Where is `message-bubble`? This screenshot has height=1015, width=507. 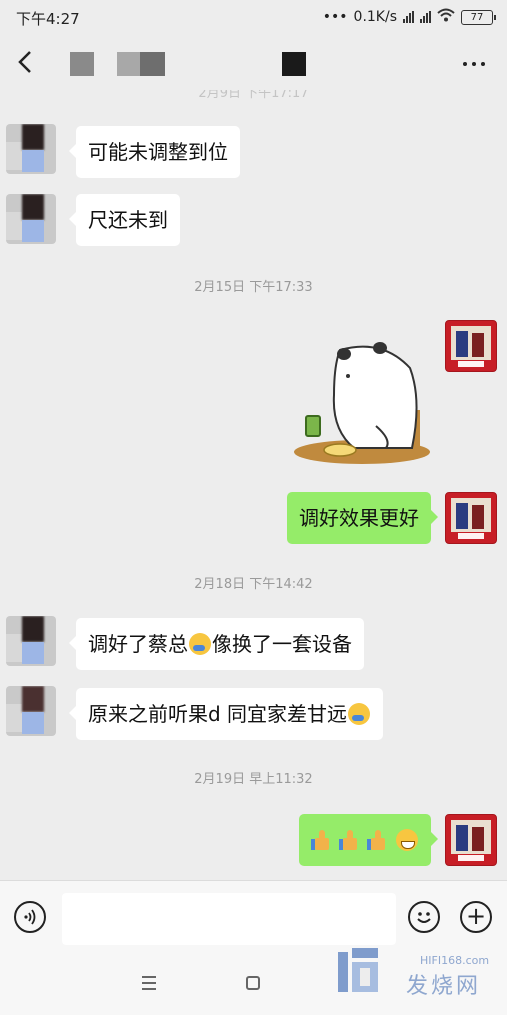
message-bubble is located at coordinates (368, 840).